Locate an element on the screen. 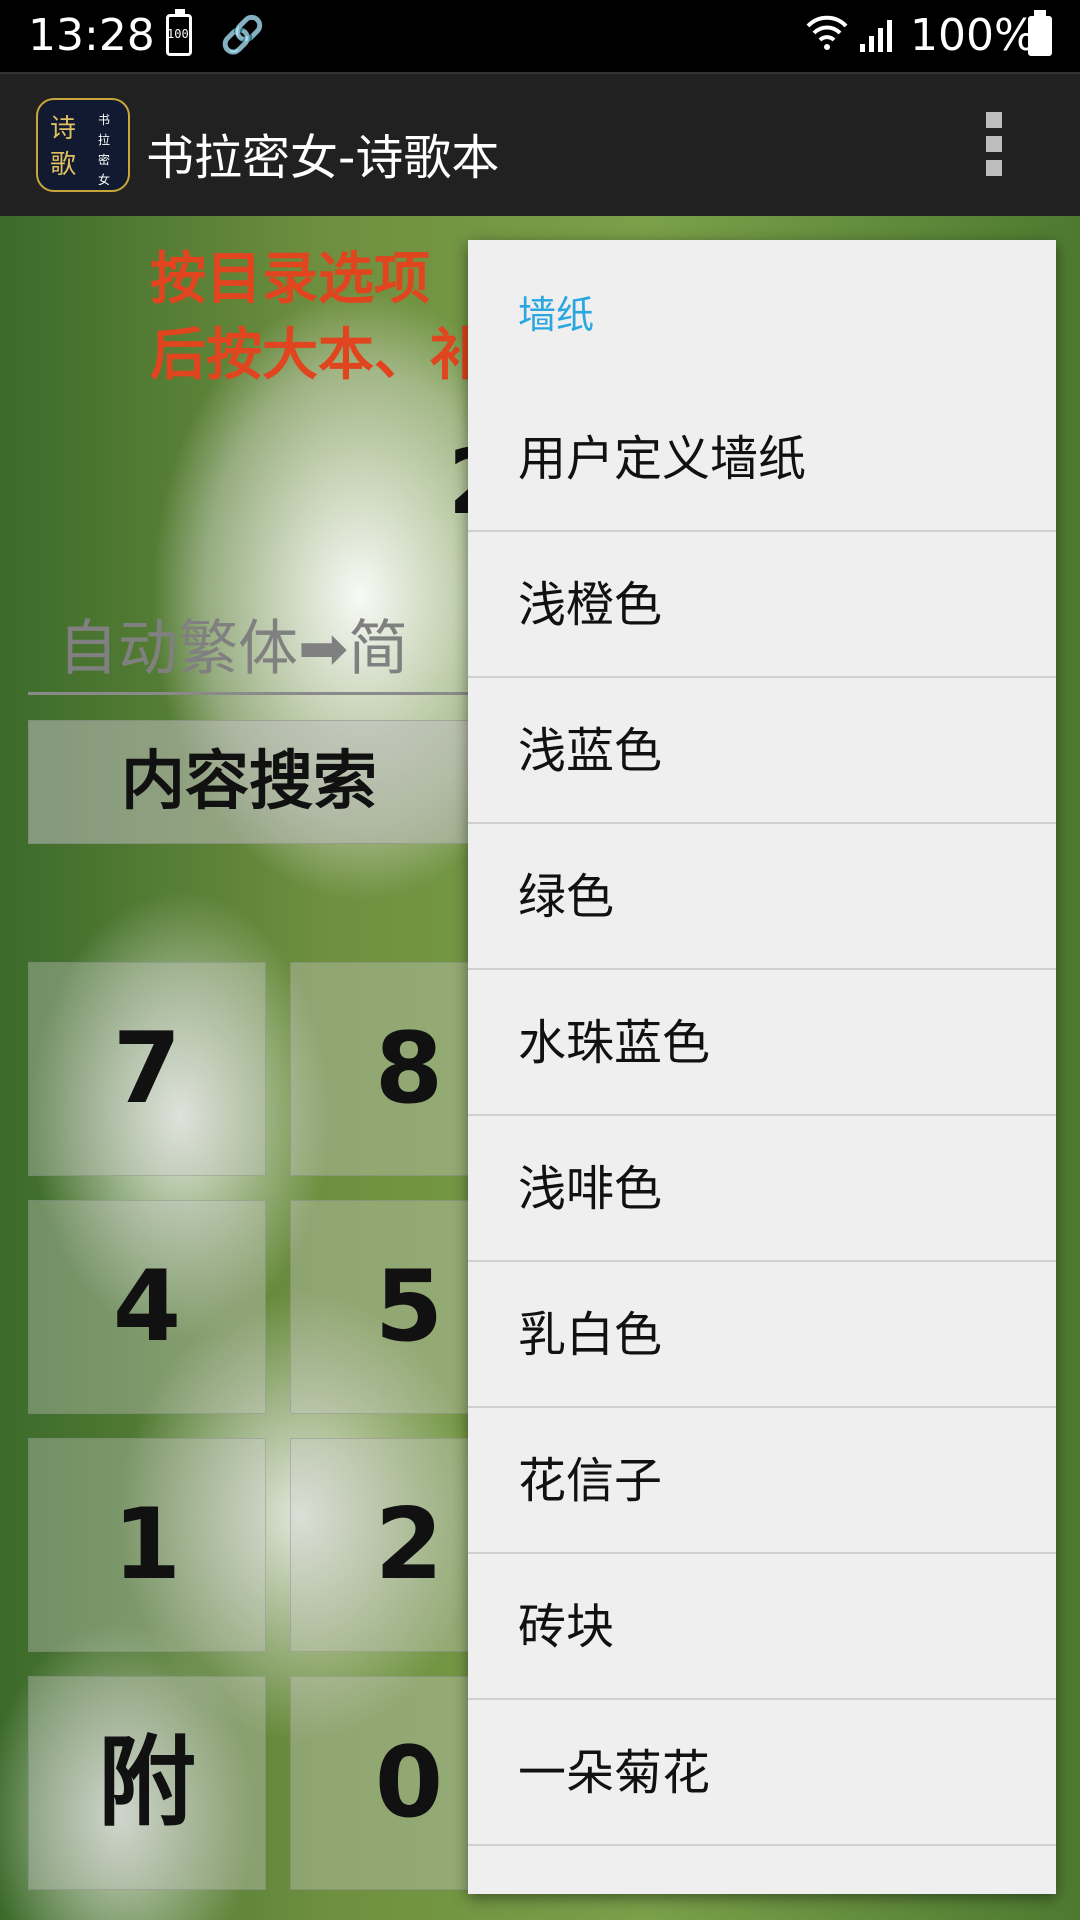 The width and height of the screenshot is (1080, 1920). menu-item-light-brown: 浅啡色 is located at coordinates (762, 1190).